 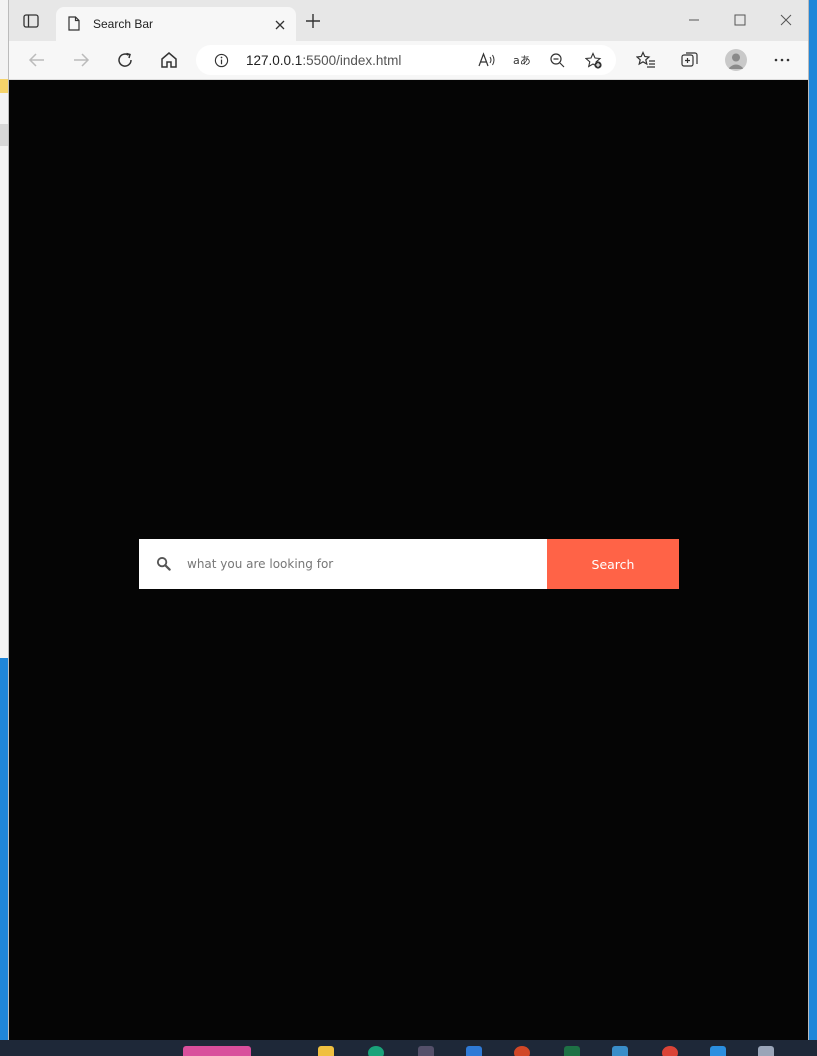 I want to click on new-tab-icon, so click(x=313, y=21).